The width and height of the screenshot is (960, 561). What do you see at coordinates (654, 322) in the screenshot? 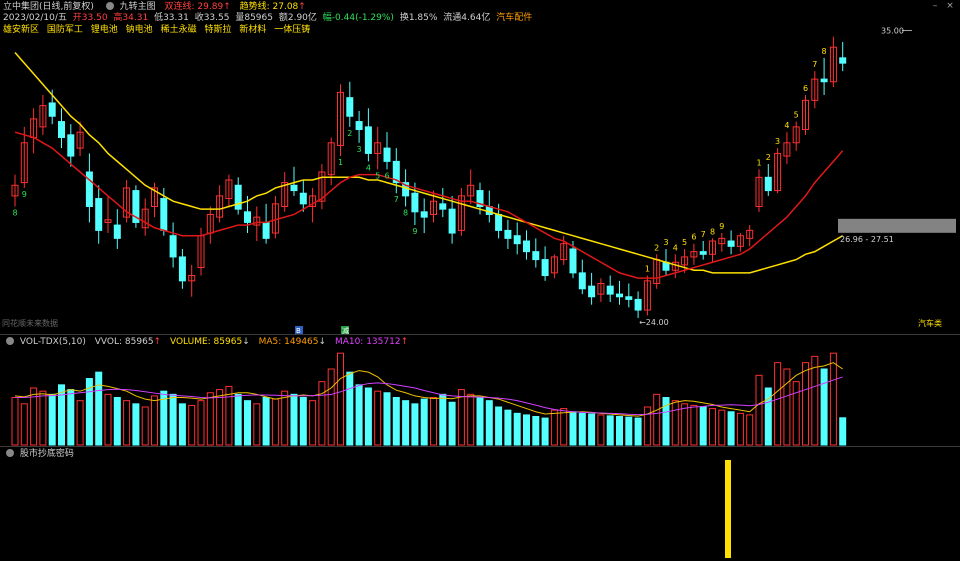
I see `low-price-label: ←24.00` at bounding box center [654, 322].